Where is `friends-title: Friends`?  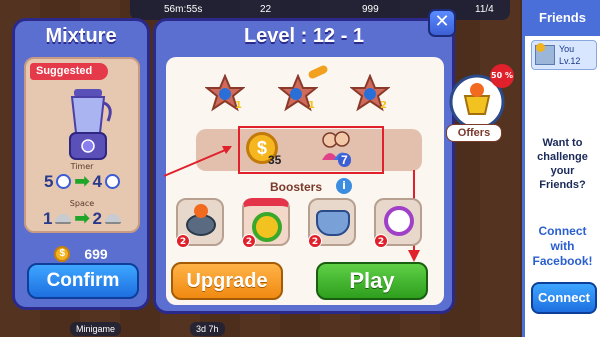 friends-title: Friends is located at coordinates (562, 18).